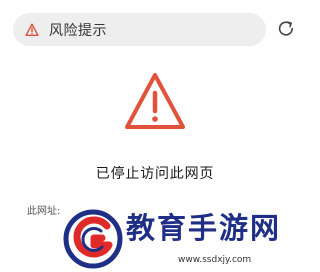  What do you see at coordinates (155, 174) in the screenshot?
I see `page-title: 已停止访问此网页` at bounding box center [155, 174].